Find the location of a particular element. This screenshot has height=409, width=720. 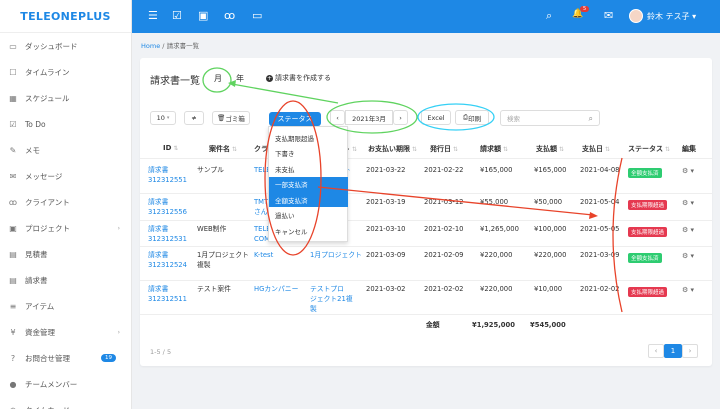

avatar is located at coordinates (636, 16).